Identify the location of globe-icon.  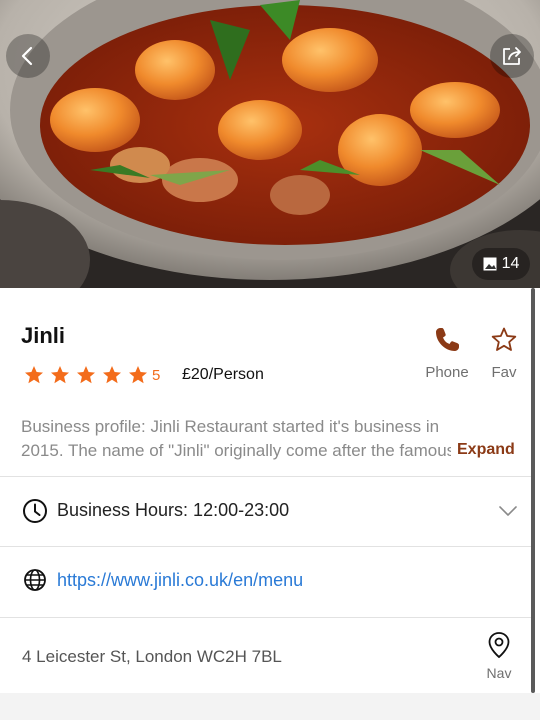
(35, 580).